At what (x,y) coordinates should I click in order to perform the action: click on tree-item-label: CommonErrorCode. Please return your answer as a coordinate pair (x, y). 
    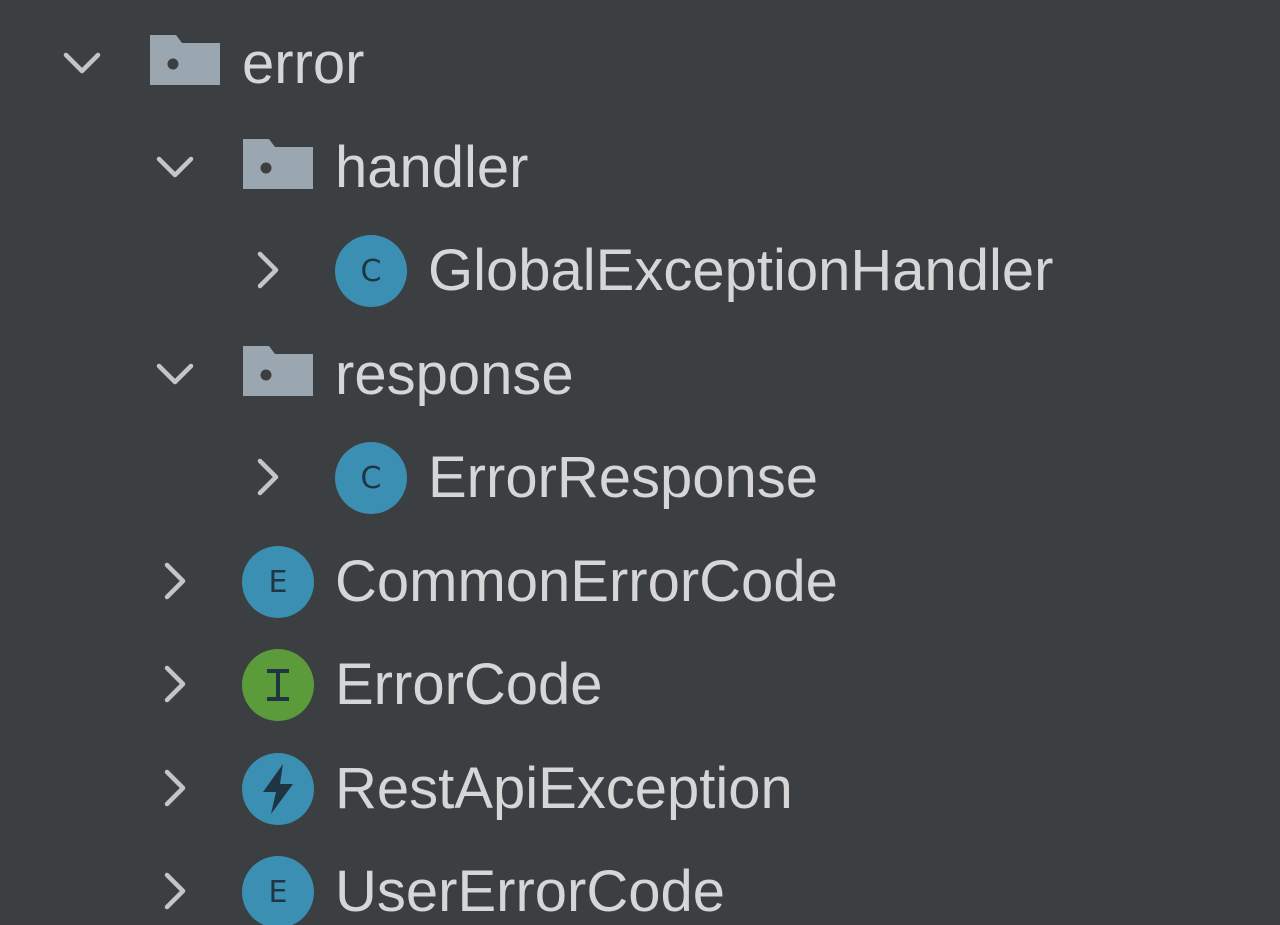
    Looking at the image, I should click on (586, 581).